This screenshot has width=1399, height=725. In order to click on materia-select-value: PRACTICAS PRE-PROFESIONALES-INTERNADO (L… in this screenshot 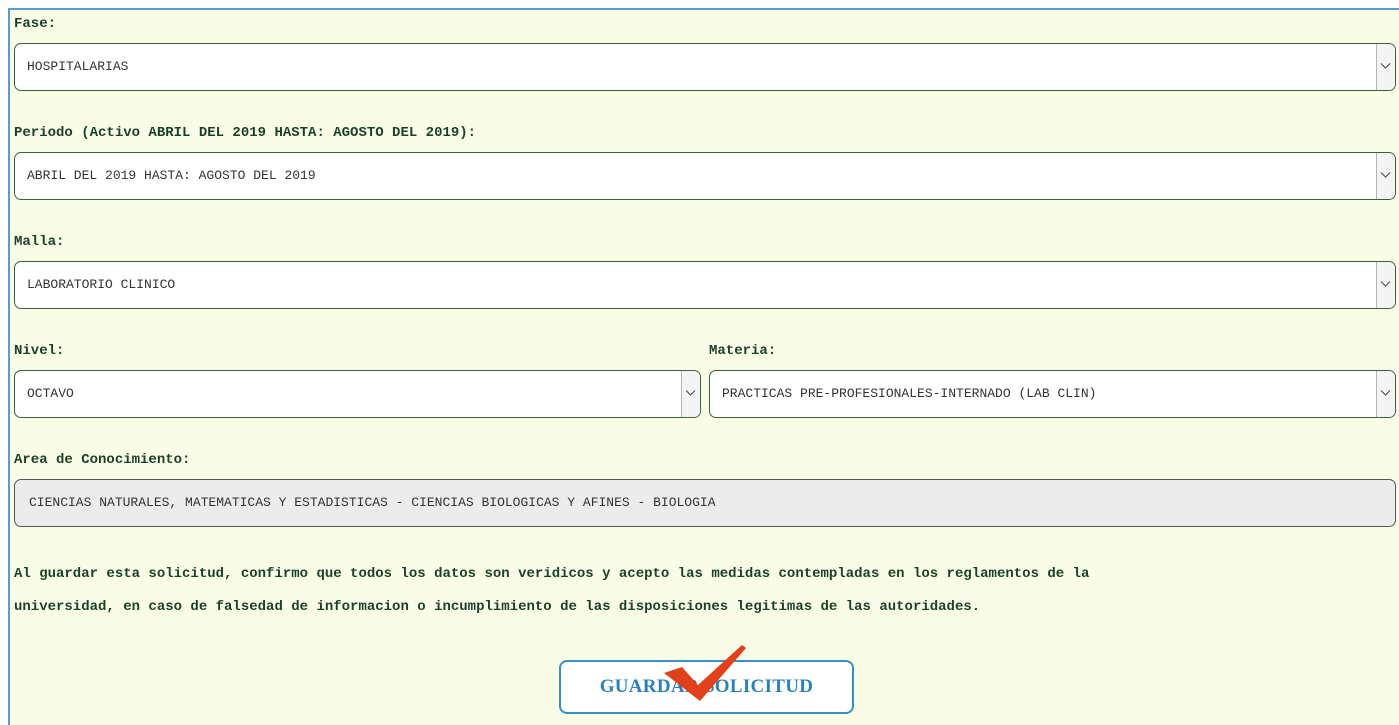, I will do `click(909, 393)`.